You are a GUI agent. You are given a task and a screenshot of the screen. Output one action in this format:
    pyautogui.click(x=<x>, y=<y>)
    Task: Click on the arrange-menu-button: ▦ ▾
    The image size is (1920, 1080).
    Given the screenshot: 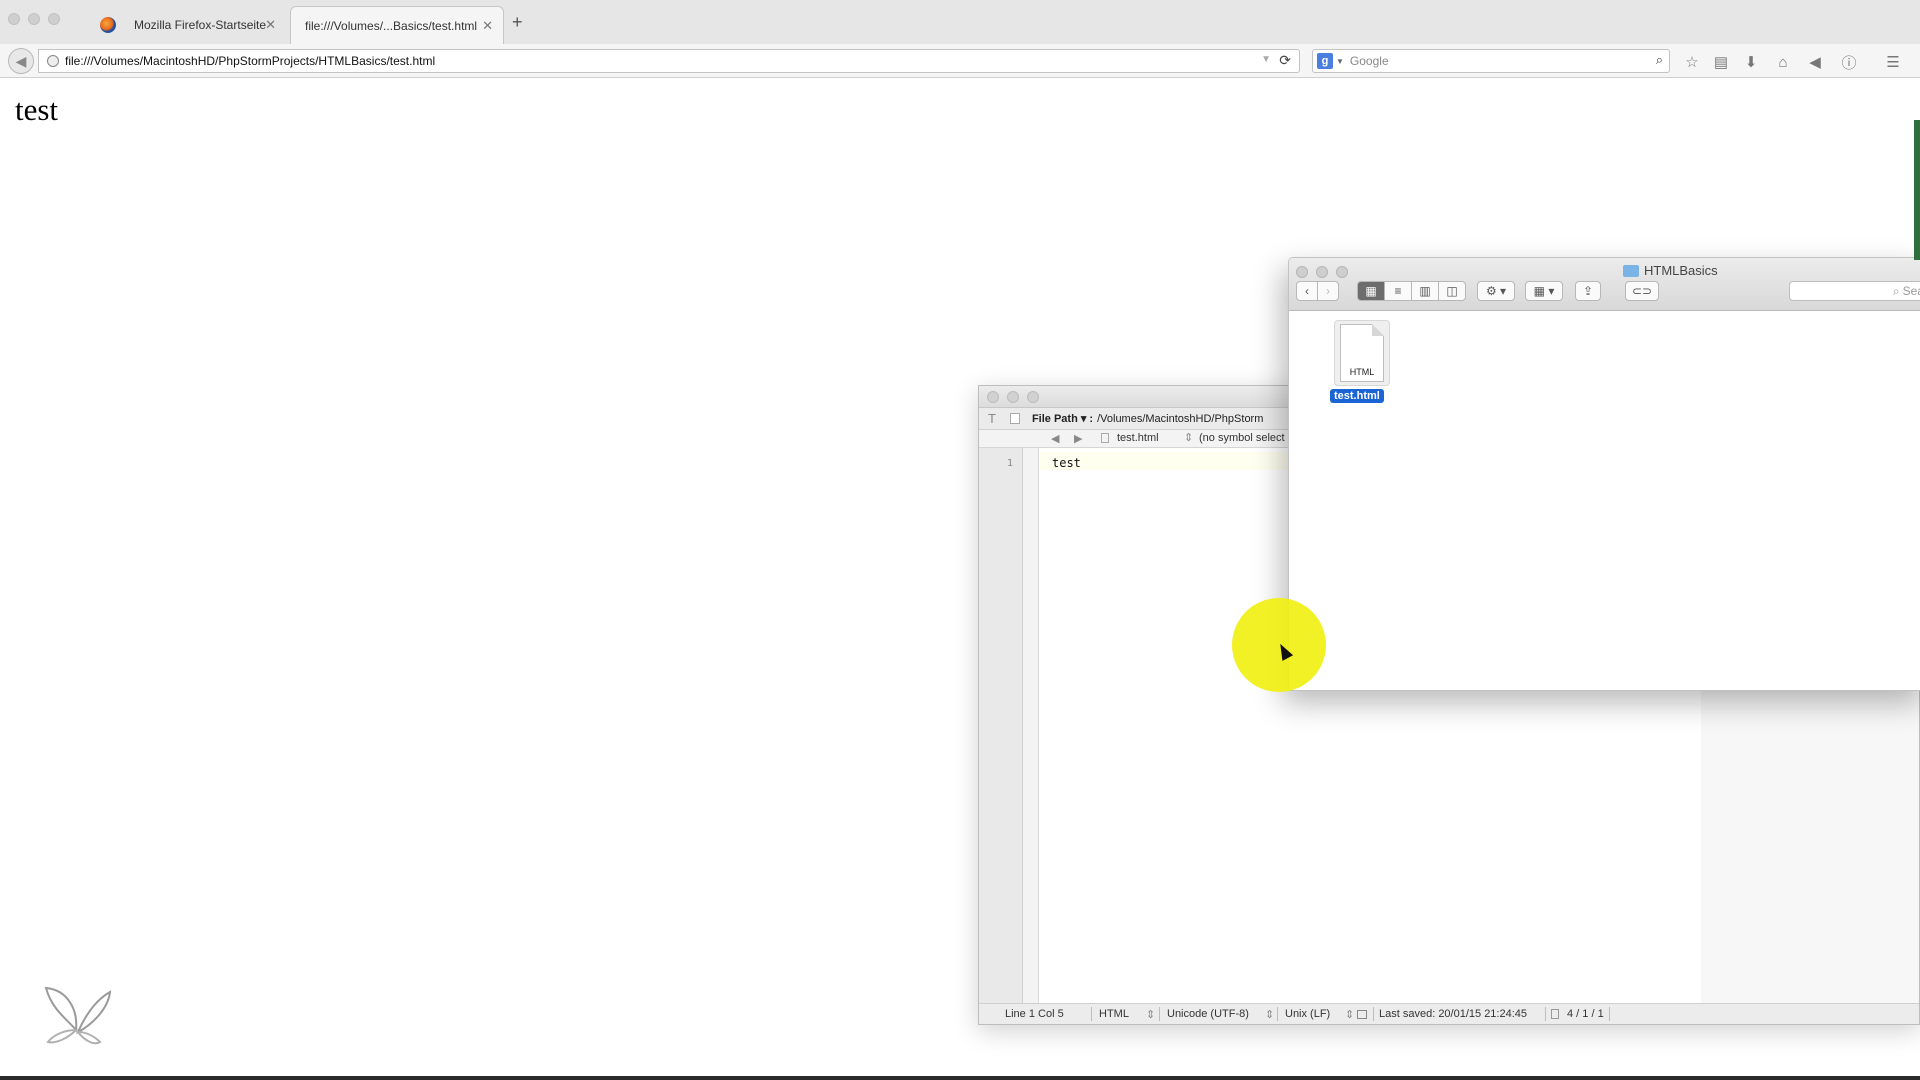 What is the action you would take?
    pyautogui.click(x=1544, y=291)
    